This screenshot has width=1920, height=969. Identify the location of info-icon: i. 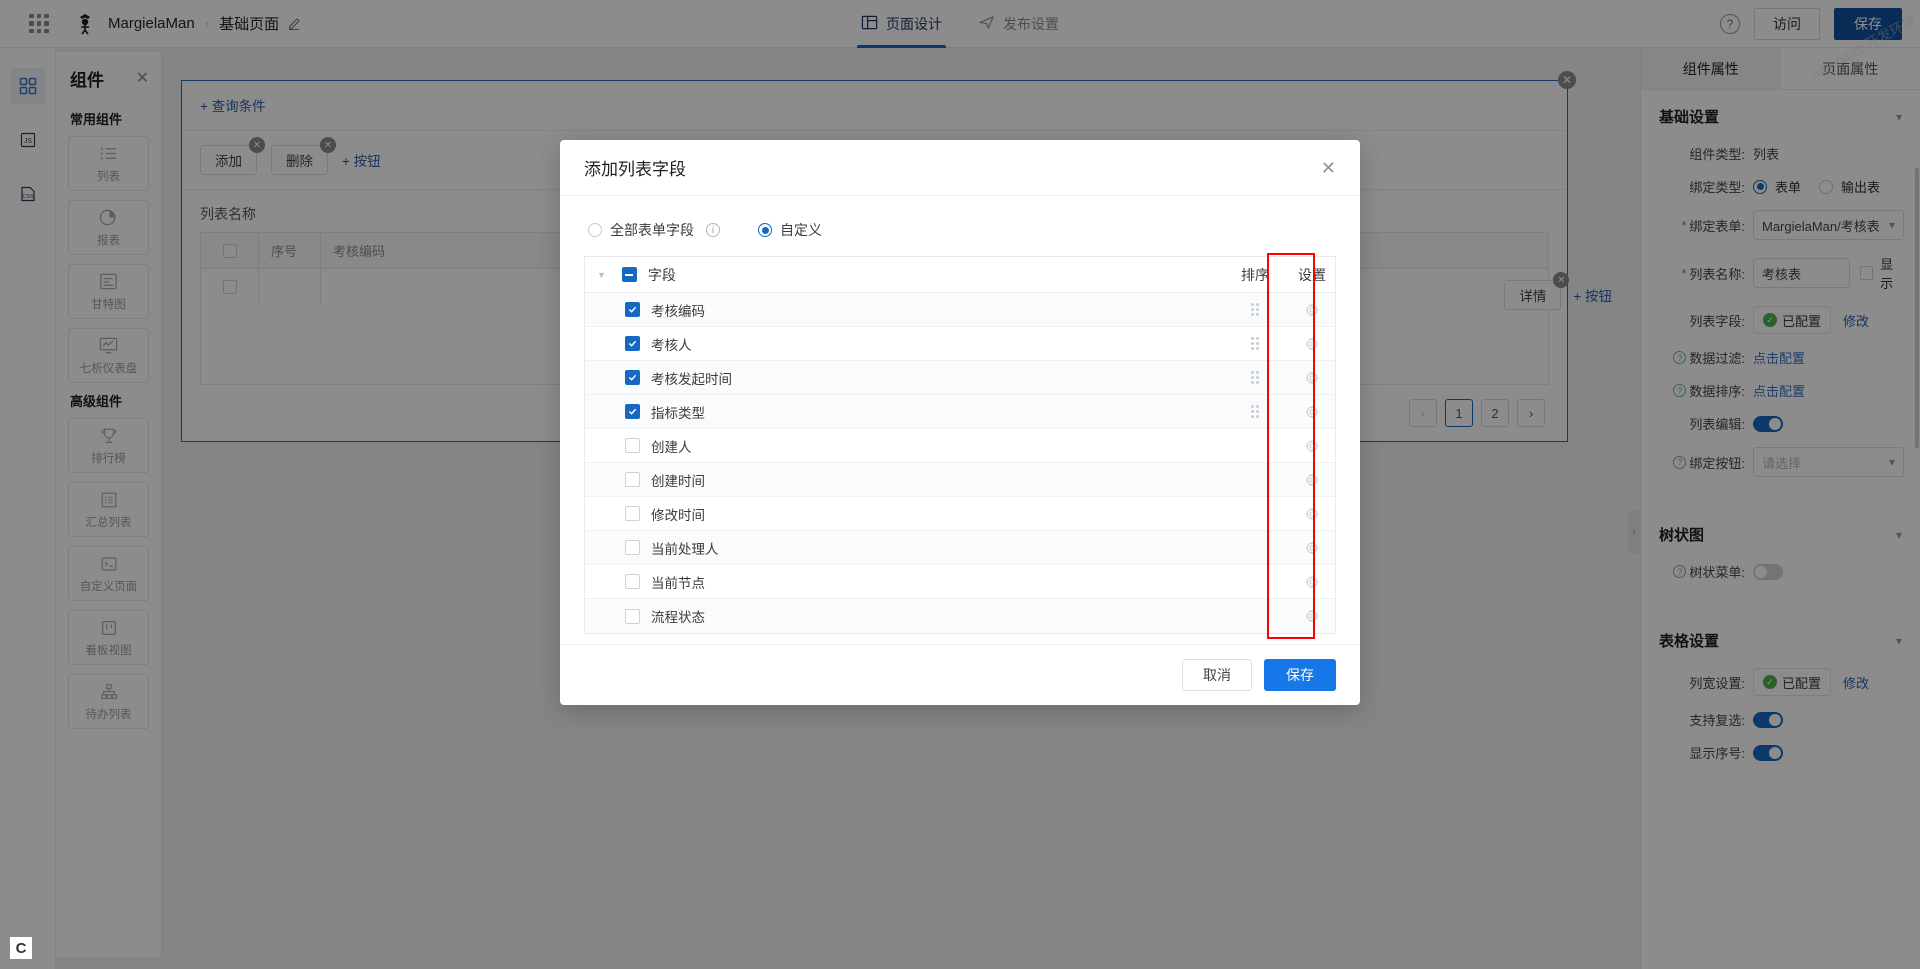
(713, 230).